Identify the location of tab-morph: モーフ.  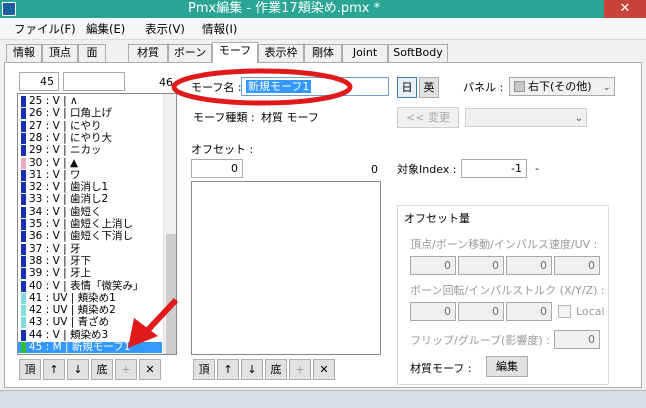
(235, 52).